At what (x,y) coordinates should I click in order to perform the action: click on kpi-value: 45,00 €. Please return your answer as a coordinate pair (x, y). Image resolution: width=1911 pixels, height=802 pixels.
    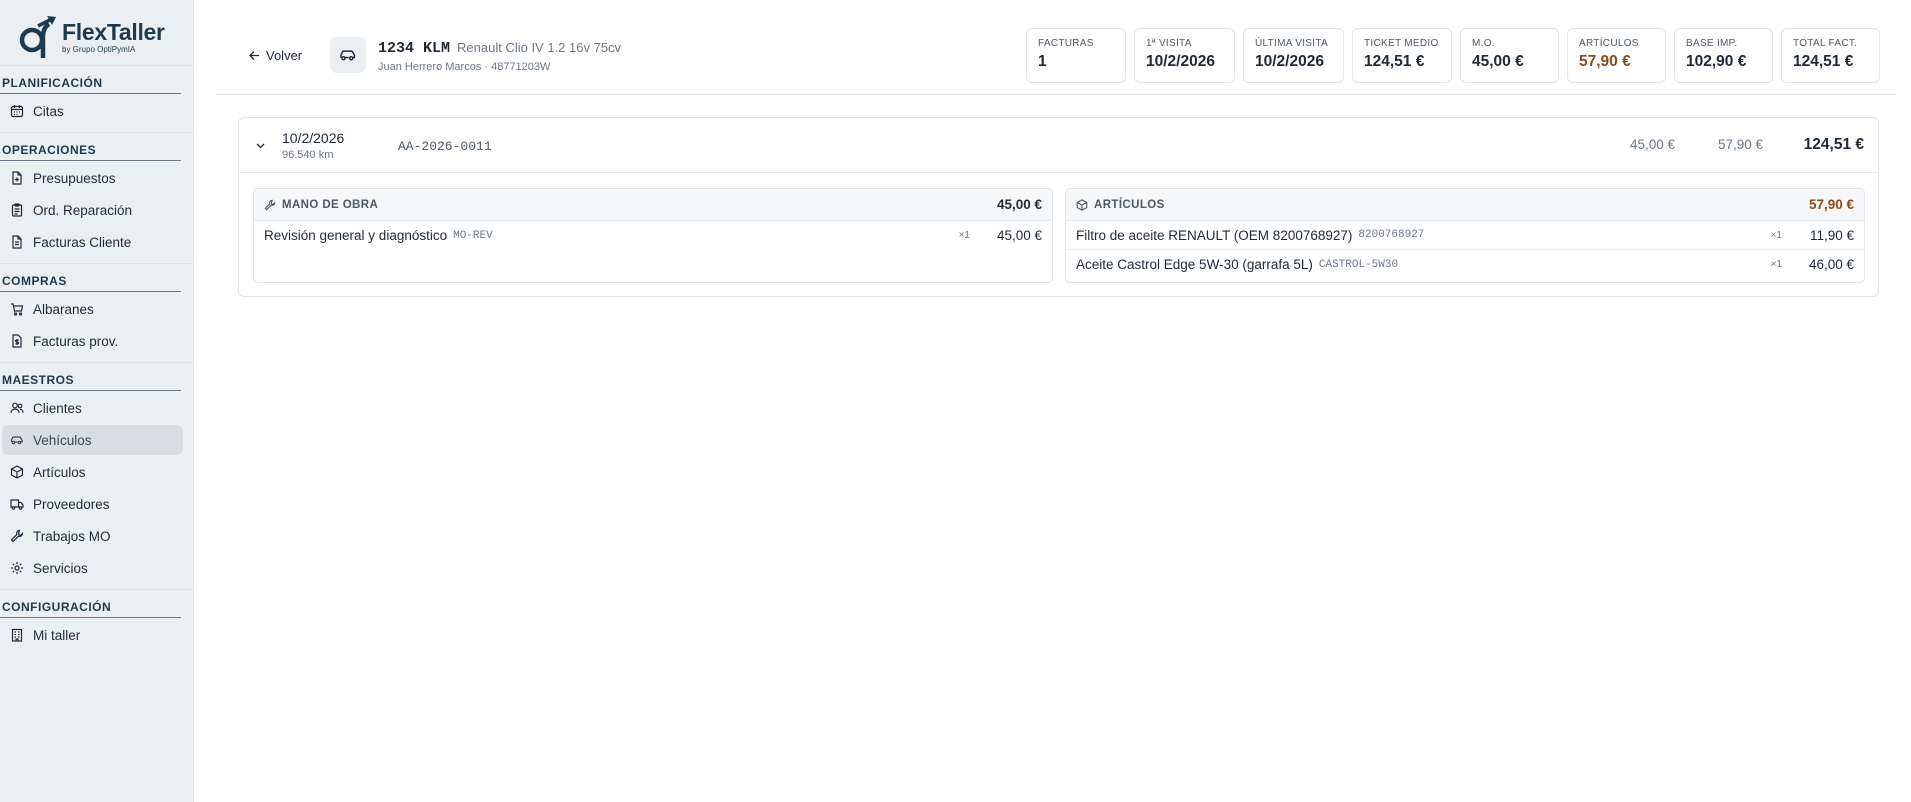
    Looking at the image, I should click on (1498, 61).